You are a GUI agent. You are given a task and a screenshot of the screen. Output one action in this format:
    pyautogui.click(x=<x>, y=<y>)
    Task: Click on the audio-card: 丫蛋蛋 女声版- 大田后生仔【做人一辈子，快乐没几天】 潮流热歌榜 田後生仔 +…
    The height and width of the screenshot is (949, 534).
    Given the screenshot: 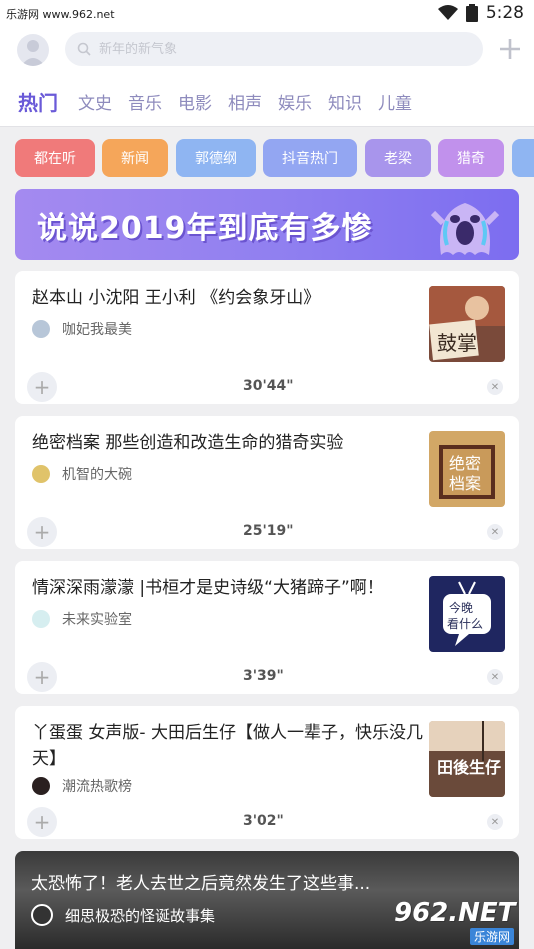 What is the action you would take?
    pyautogui.click(x=267, y=772)
    